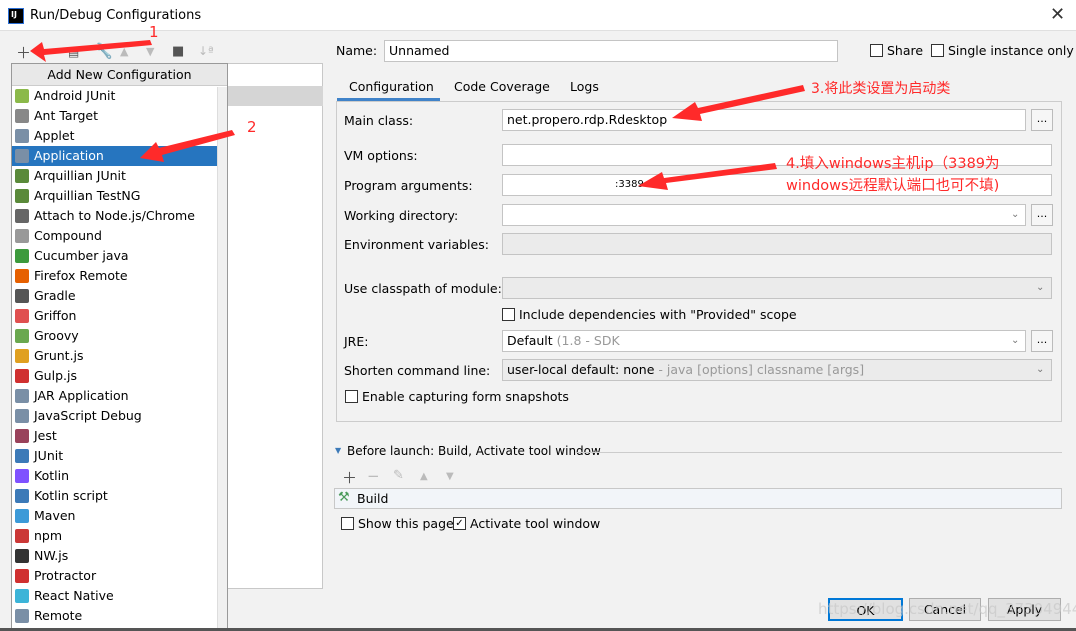  Describe the element at coordinates (893, 186) in the screenshot. I see `annotation-4-line2: windows远程默认端口也可不填)` at that location.